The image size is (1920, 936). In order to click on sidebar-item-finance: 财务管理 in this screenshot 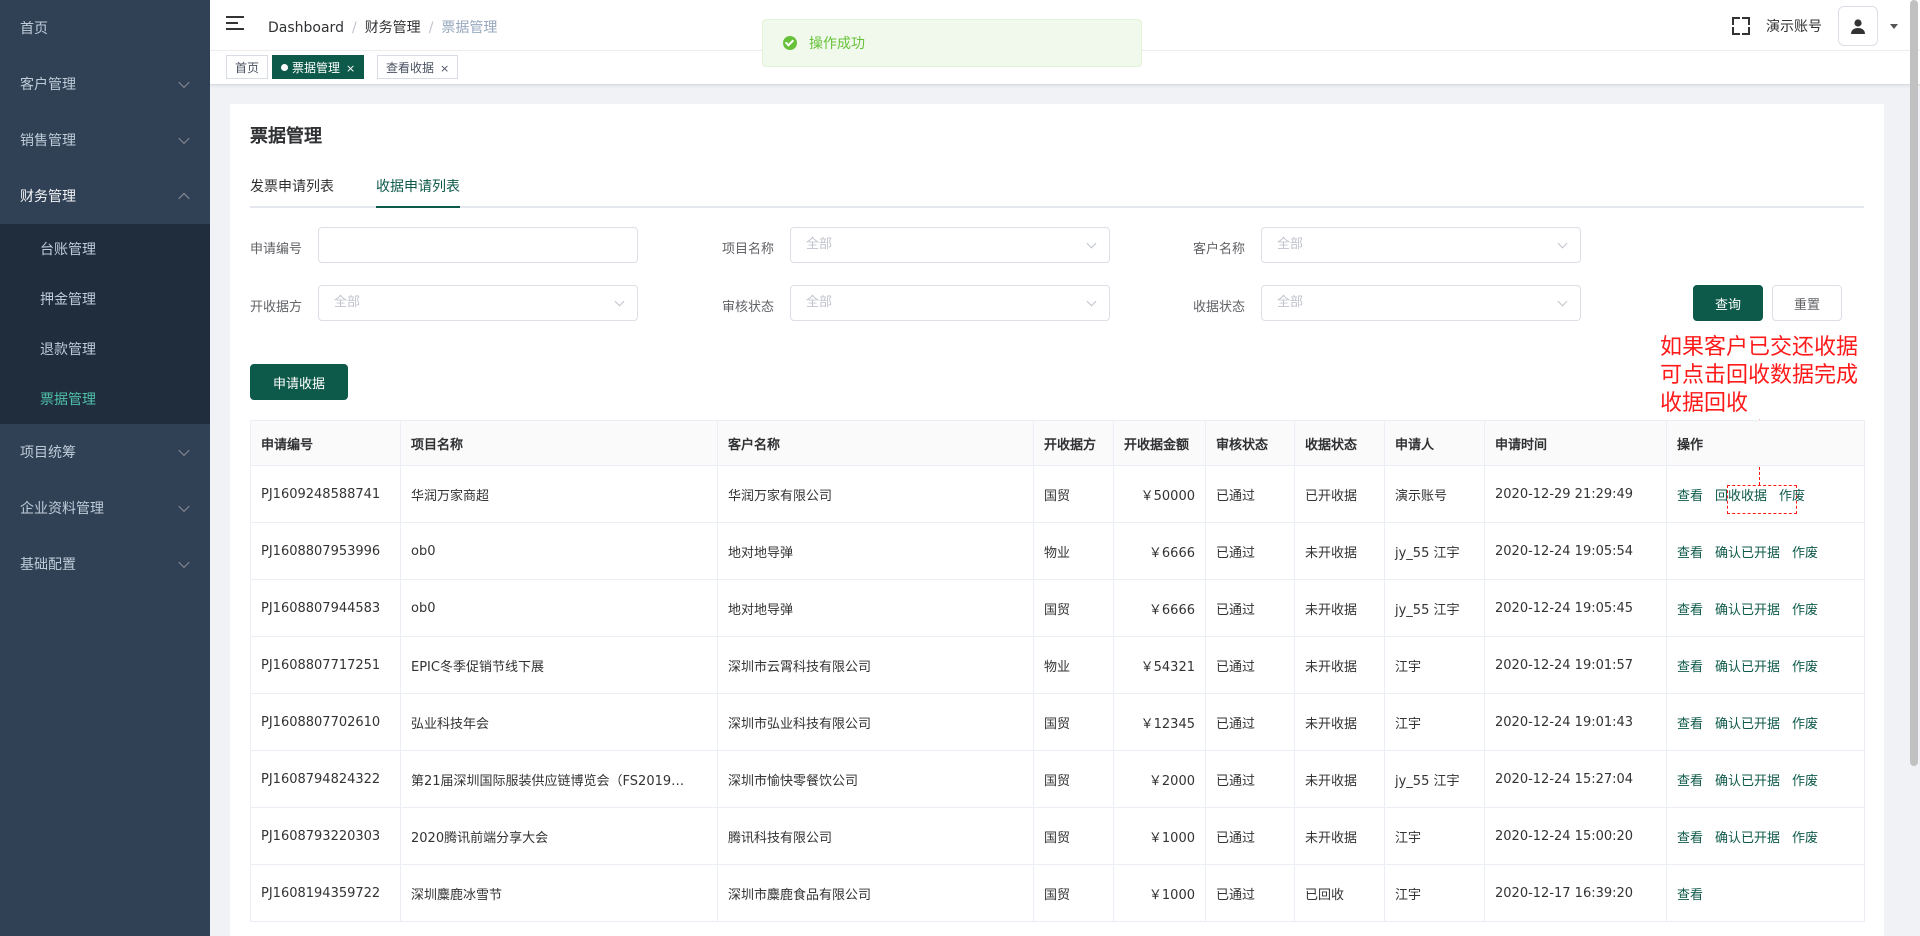, I will do `click(105, 196)`.